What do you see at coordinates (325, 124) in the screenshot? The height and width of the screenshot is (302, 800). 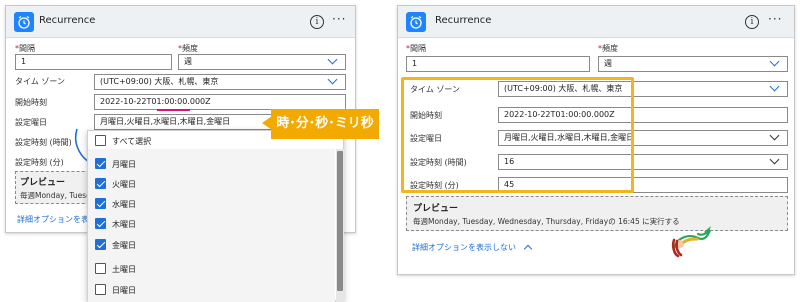 I see `callout-label: 時･分･秒･ミリ秒` at bounding box center [325, 124].